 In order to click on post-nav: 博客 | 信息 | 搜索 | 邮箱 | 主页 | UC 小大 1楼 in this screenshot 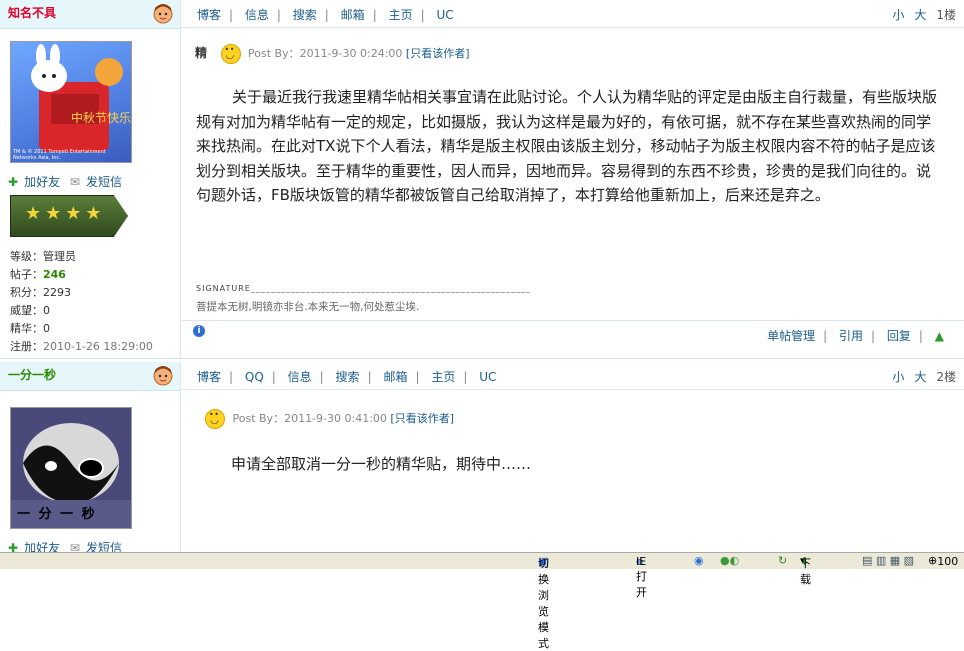, I will do `click(572, 14)`.